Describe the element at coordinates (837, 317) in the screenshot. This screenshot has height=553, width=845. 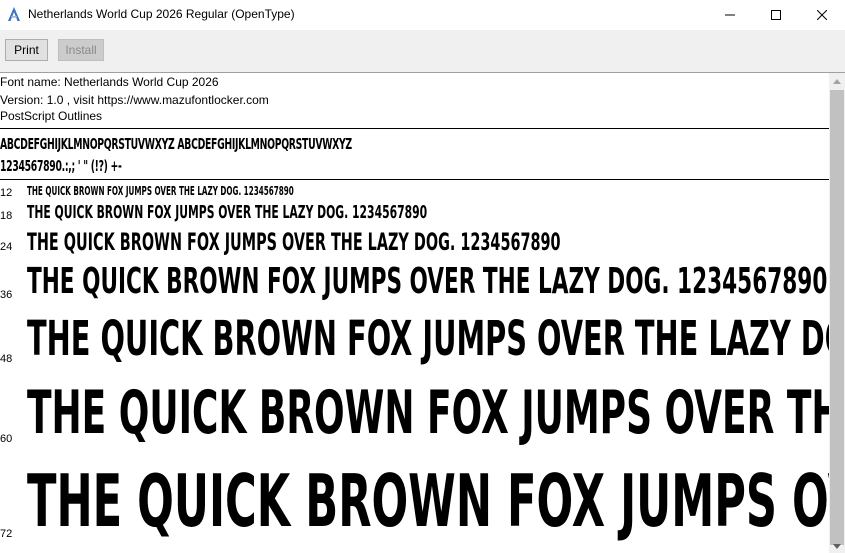
I see `scroll-thumb` at that location.